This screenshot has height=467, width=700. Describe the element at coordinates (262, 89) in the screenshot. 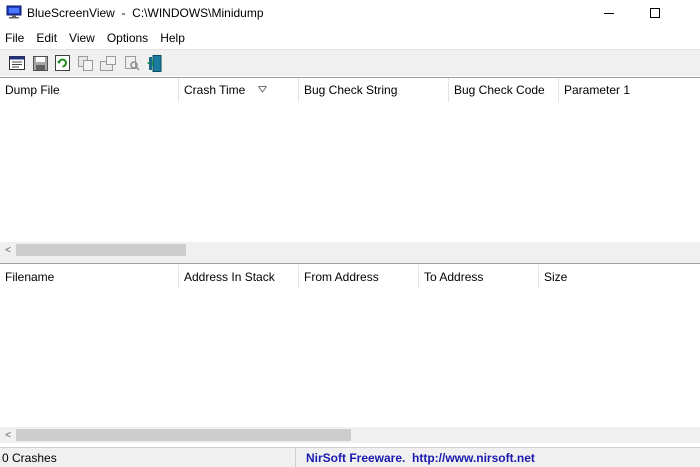

I see `sort-descending-icon` at that location.